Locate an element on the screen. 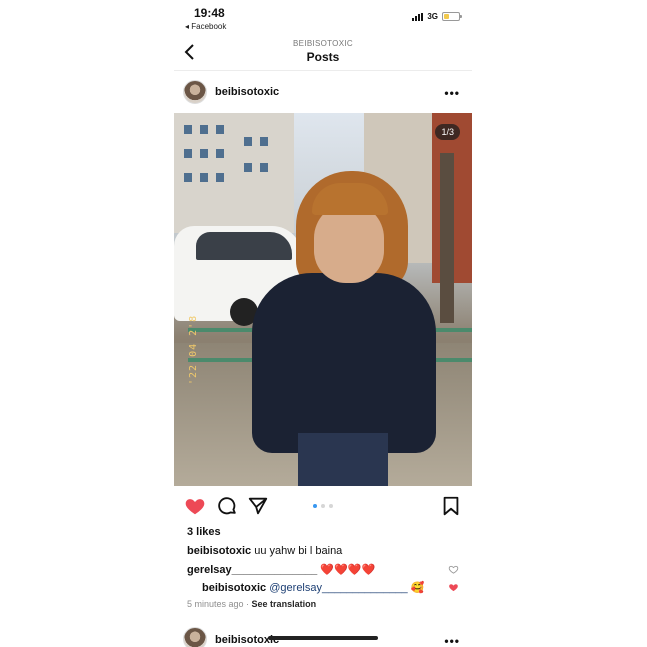  status-indicators: 3G is located at coordinates (437, 16).